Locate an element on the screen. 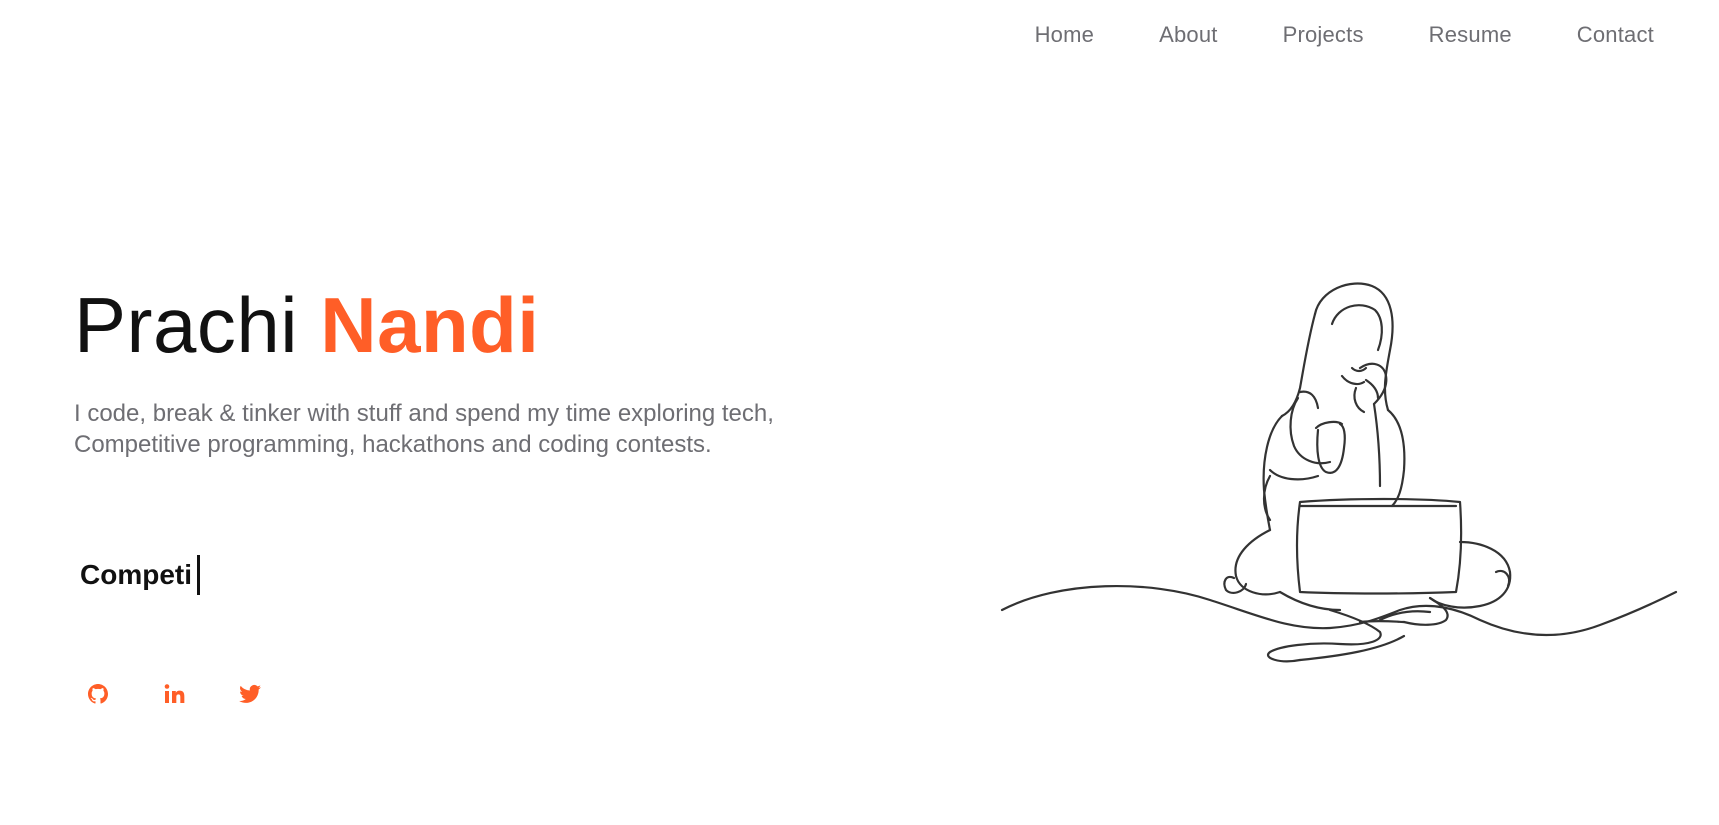 This screenshot has height=825, width=1719. github-icon is located at coordinates (98, 694).